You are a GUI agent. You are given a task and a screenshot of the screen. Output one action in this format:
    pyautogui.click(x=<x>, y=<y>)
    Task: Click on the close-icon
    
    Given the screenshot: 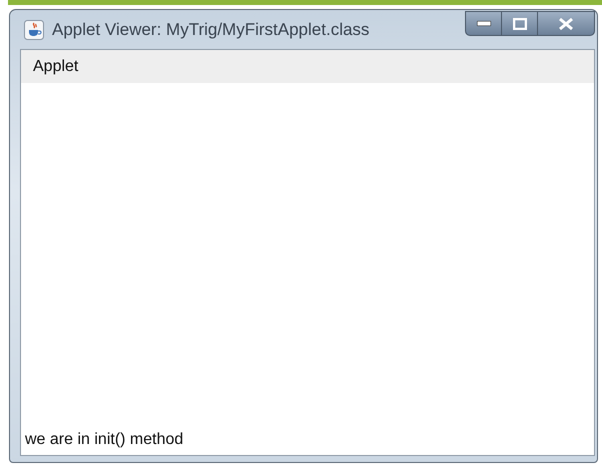 What is the action you would take?
    pyautogui.click(x=566, y=23)
    